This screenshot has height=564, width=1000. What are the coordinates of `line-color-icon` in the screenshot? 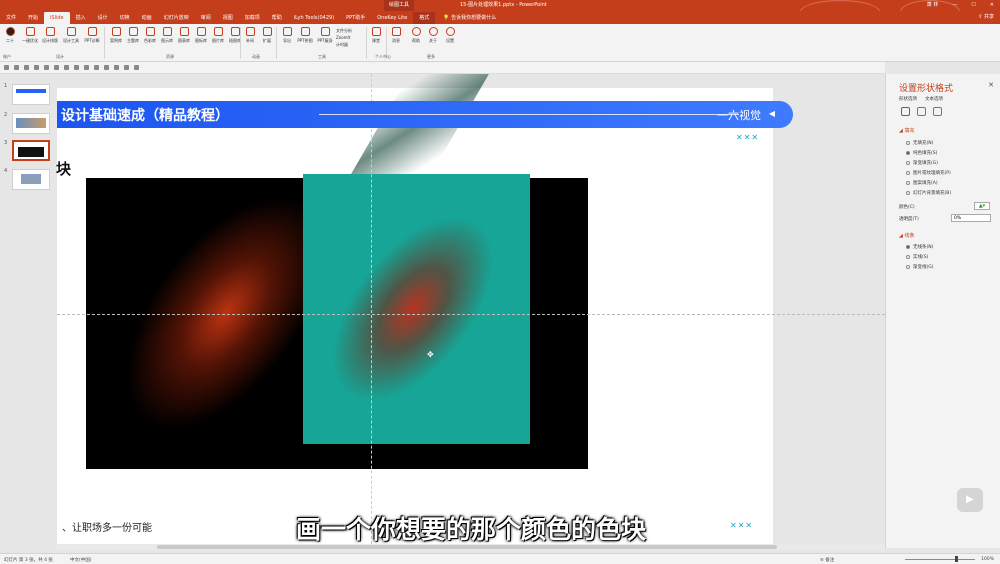 It's located at (86, 67).